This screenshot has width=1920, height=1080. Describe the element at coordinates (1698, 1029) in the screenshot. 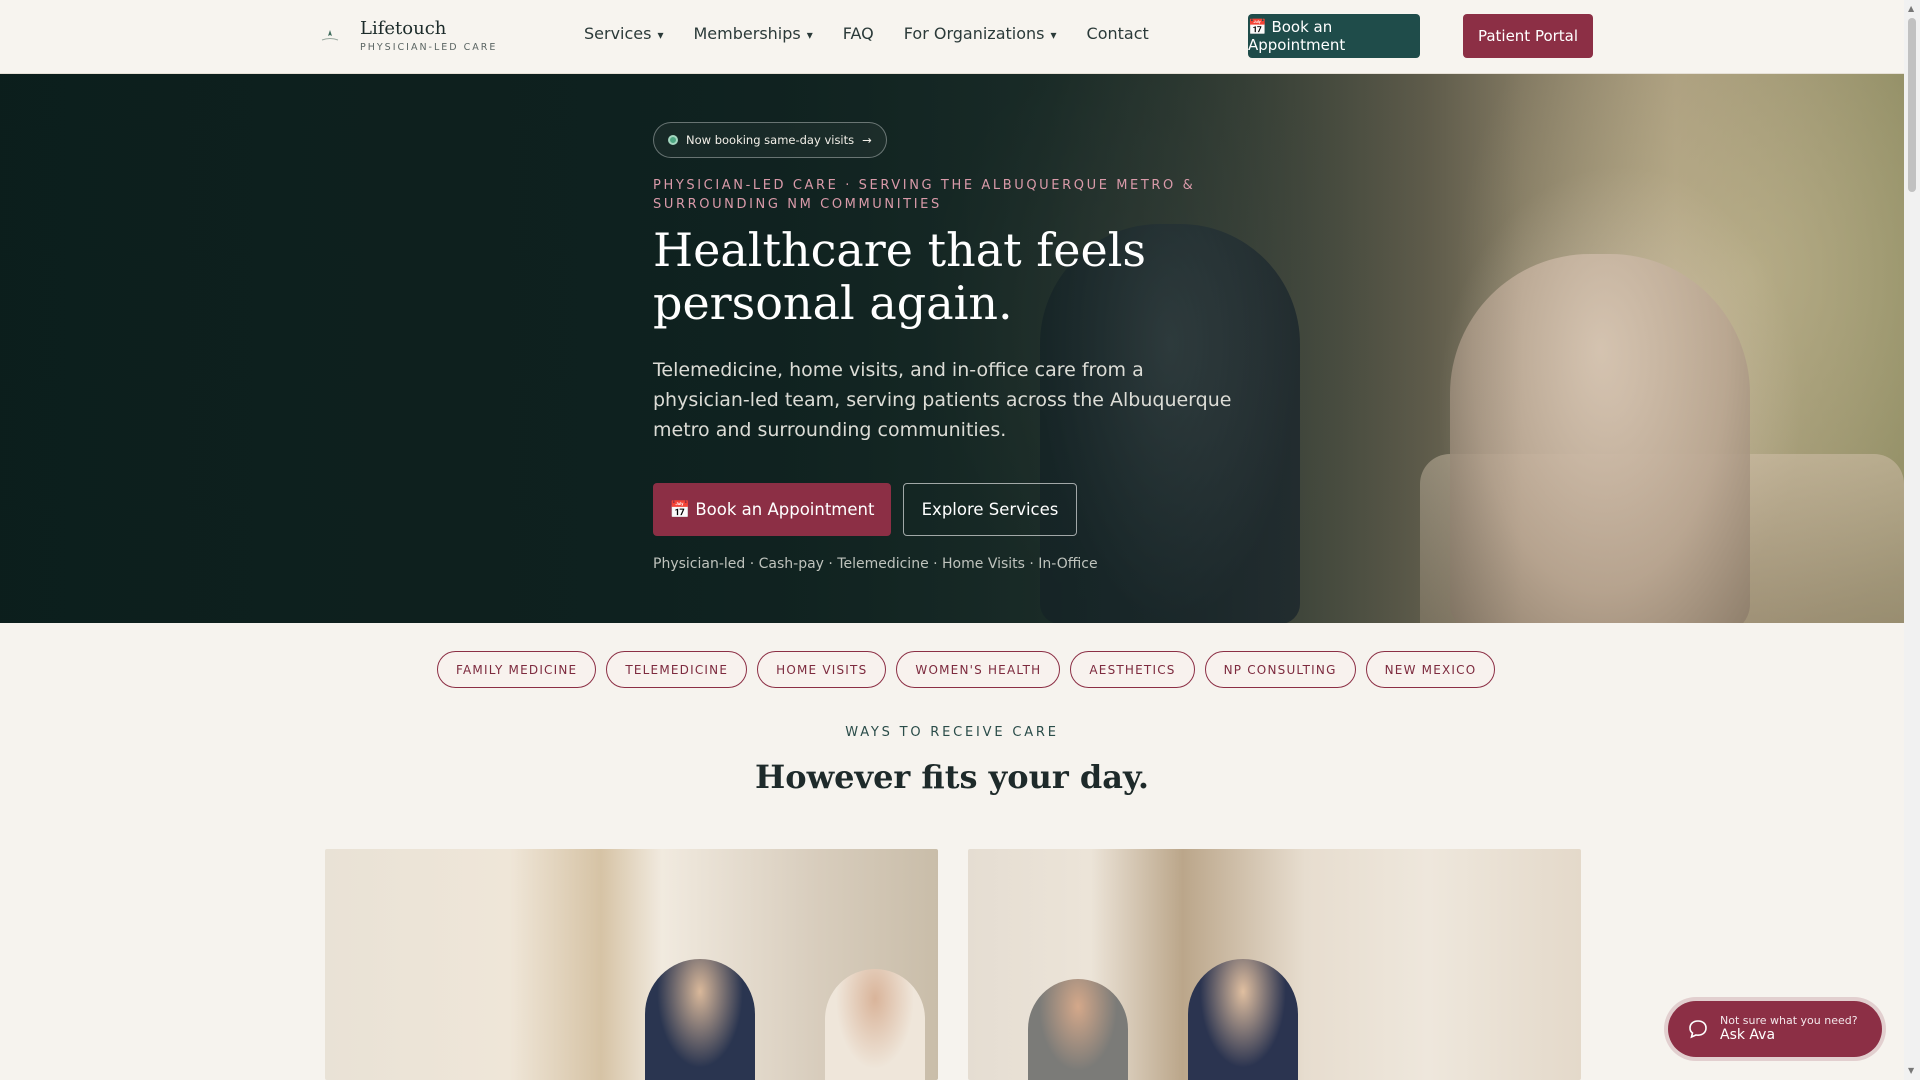

I see `chat-bubble-icon` at that location.